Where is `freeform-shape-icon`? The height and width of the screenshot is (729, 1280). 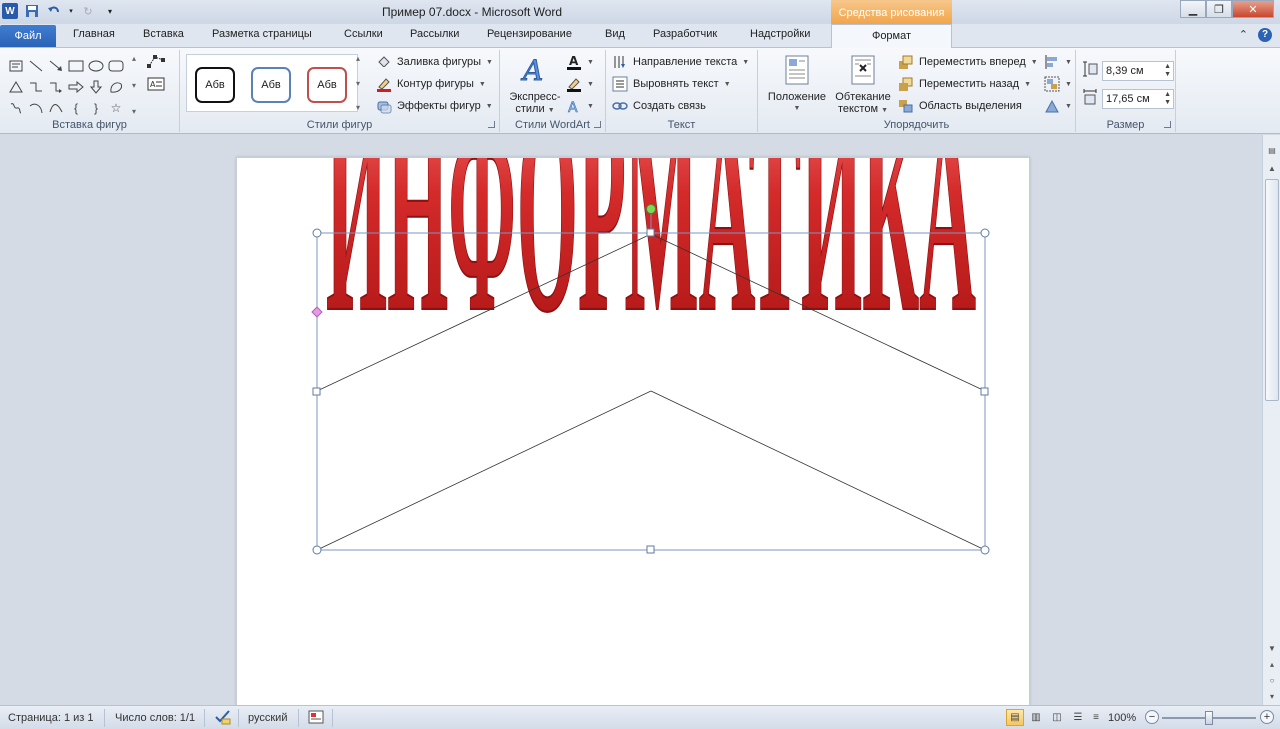 freeform-shape-icon is located at coordinates (16, 107).